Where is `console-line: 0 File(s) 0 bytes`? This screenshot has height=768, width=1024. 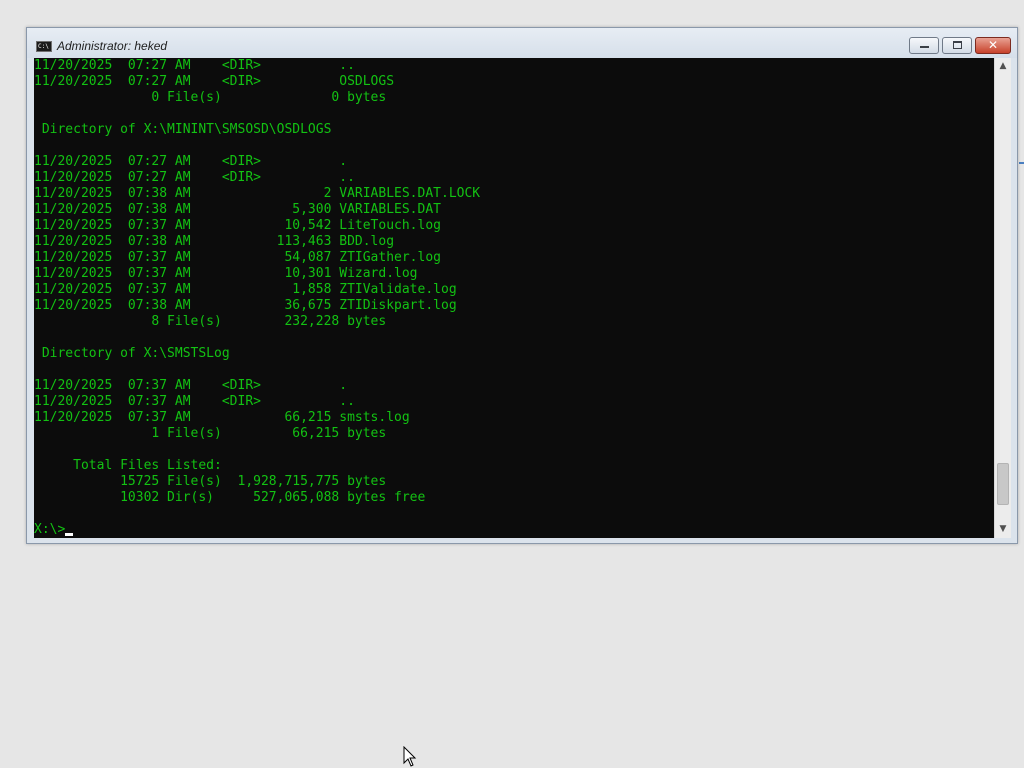 console-line: 0 File(s) 0 bytes is located at coordinates (210, 97).